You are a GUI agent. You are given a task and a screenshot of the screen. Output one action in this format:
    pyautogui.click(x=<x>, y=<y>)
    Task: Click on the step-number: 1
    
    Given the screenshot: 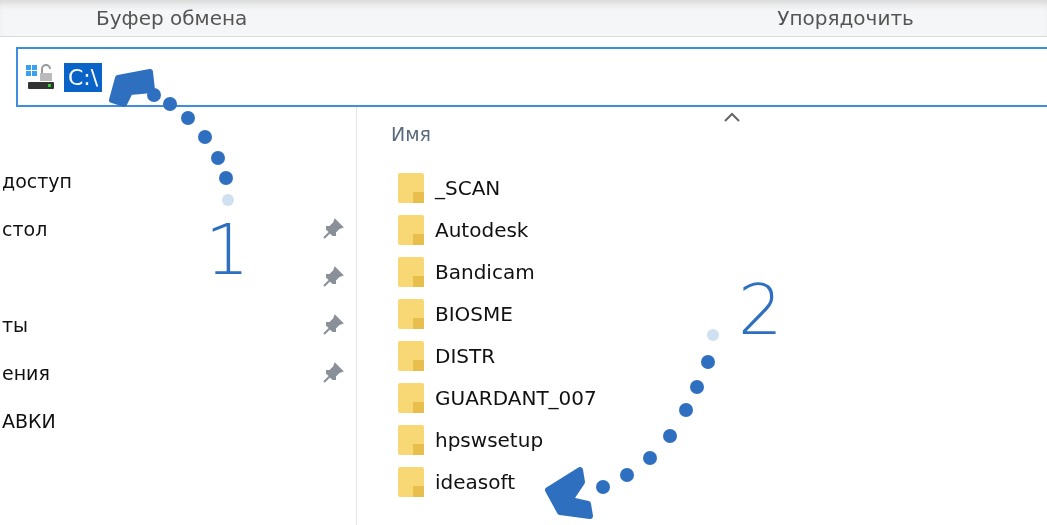 What is the action you would take?
    pyautogui.click(x=227, y=250)
    